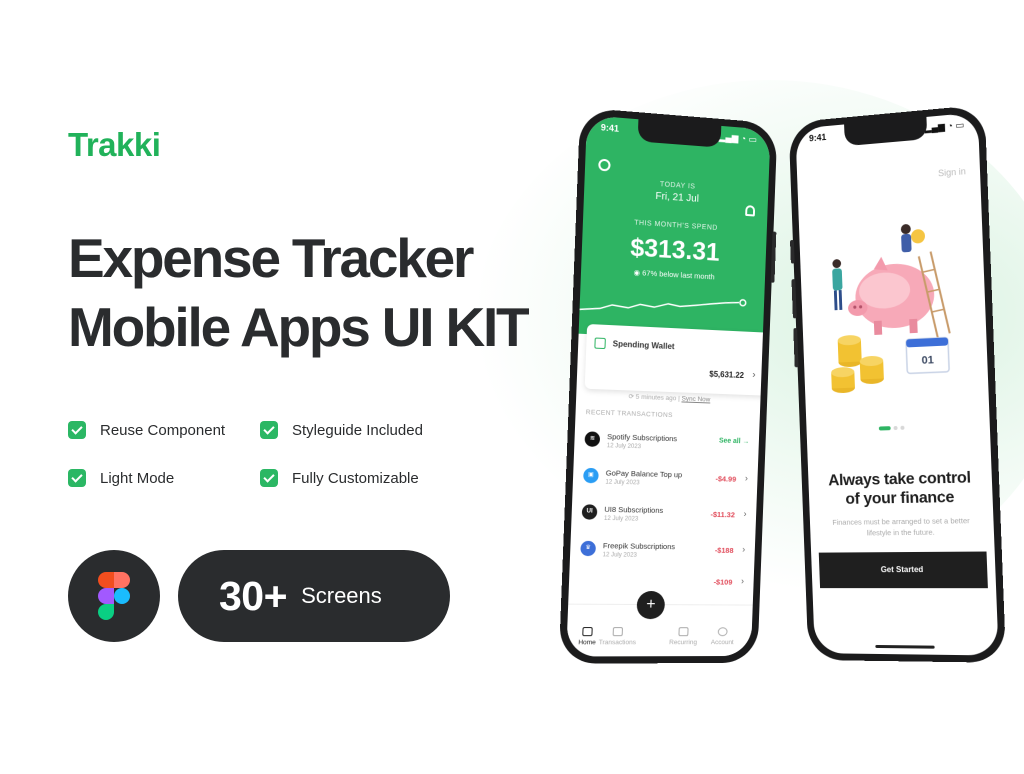 This screenshot has height=774, width=1024. I want to click on spend-amount: $313.31, so click(673, 250).